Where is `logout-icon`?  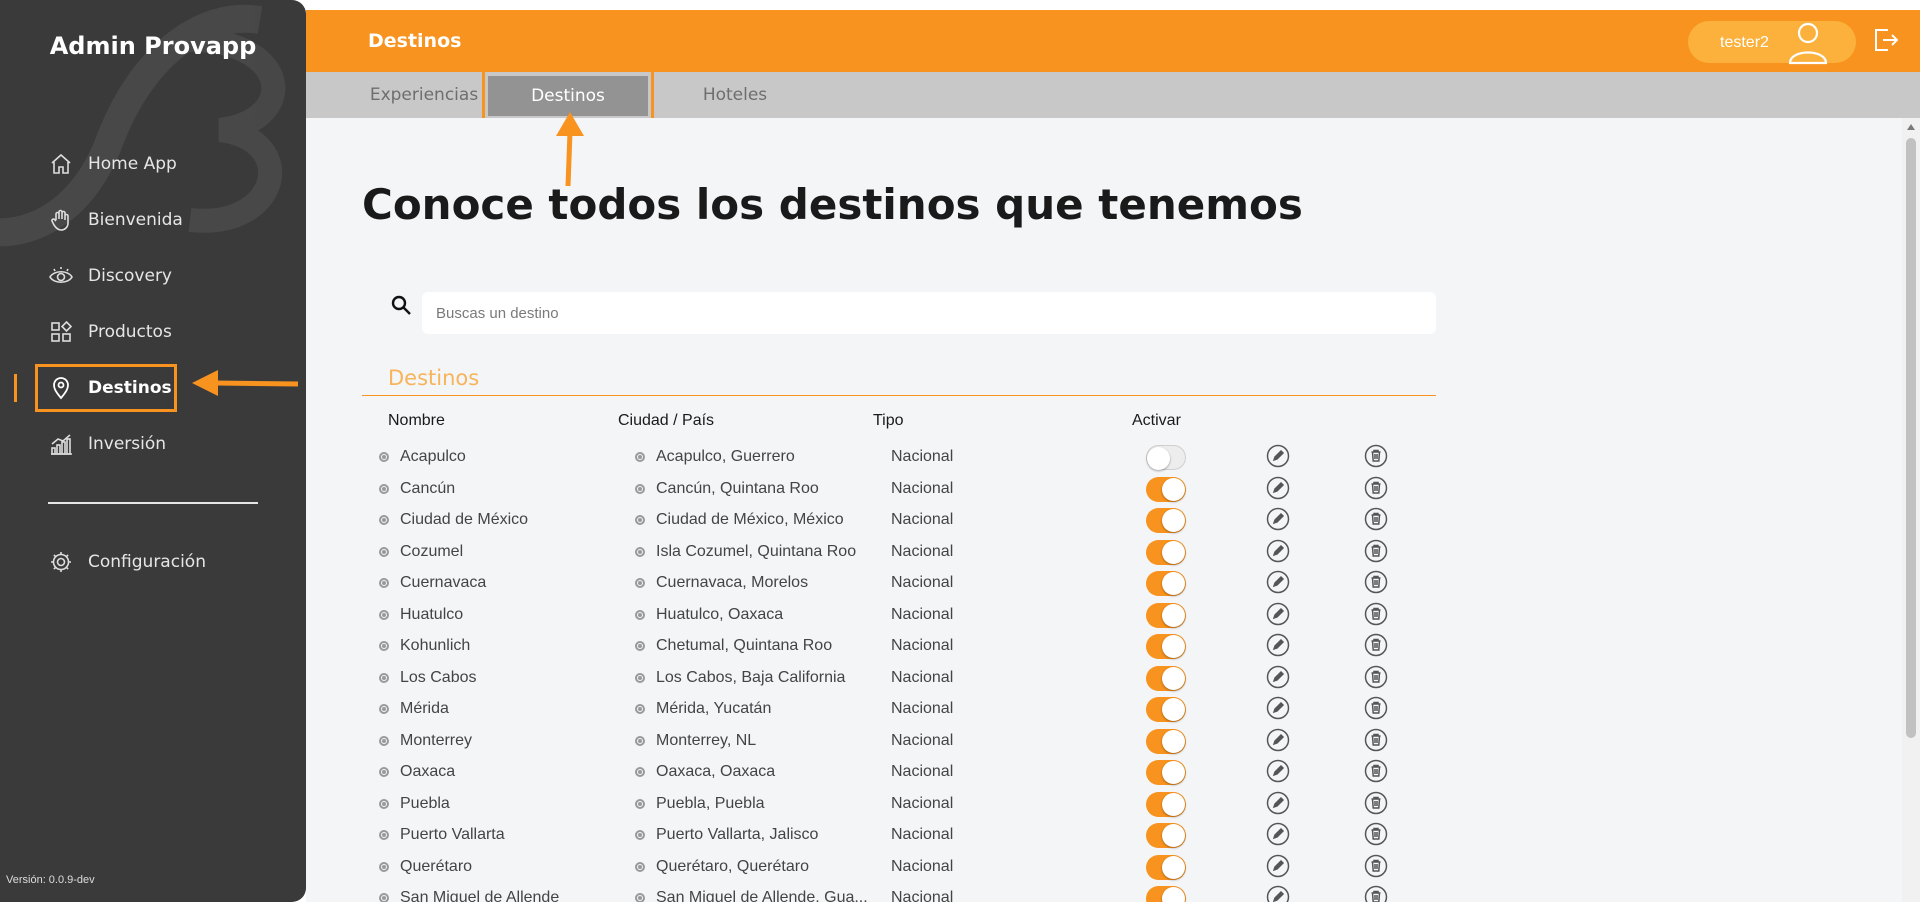
logout-icon is located at coordinates (1886, 42).